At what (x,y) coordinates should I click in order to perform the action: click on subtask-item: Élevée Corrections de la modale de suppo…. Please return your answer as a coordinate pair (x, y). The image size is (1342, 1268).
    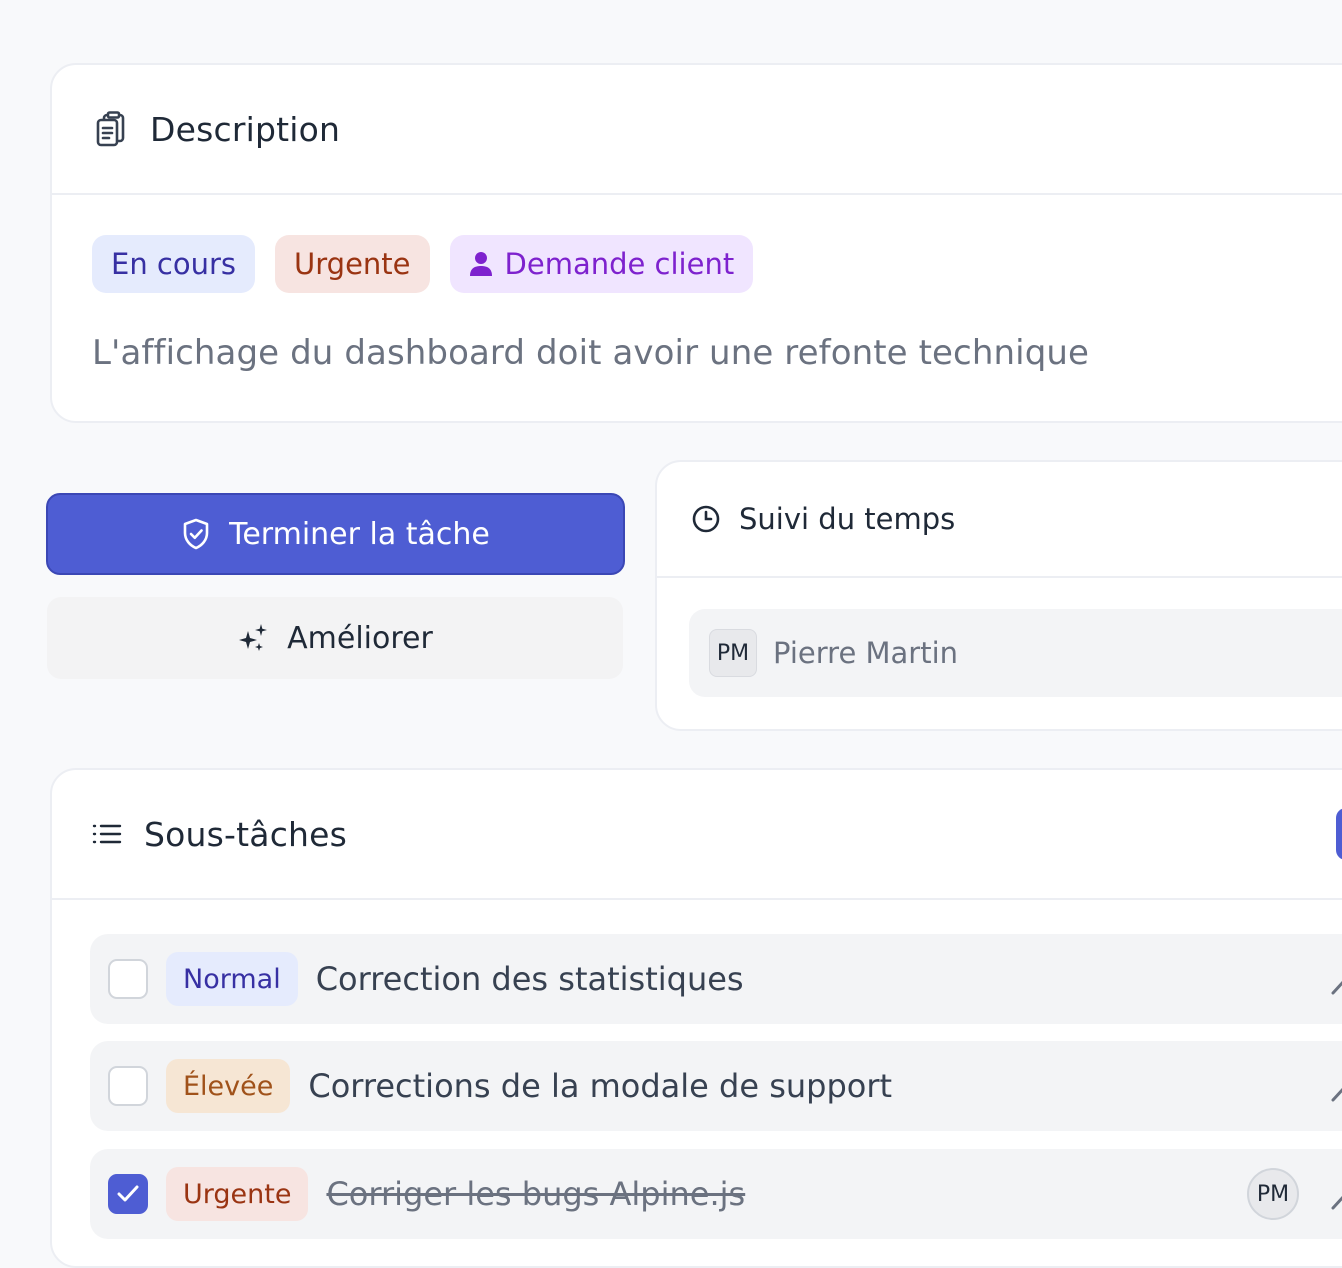
    Looking at the image, I should click on (716, 1086).